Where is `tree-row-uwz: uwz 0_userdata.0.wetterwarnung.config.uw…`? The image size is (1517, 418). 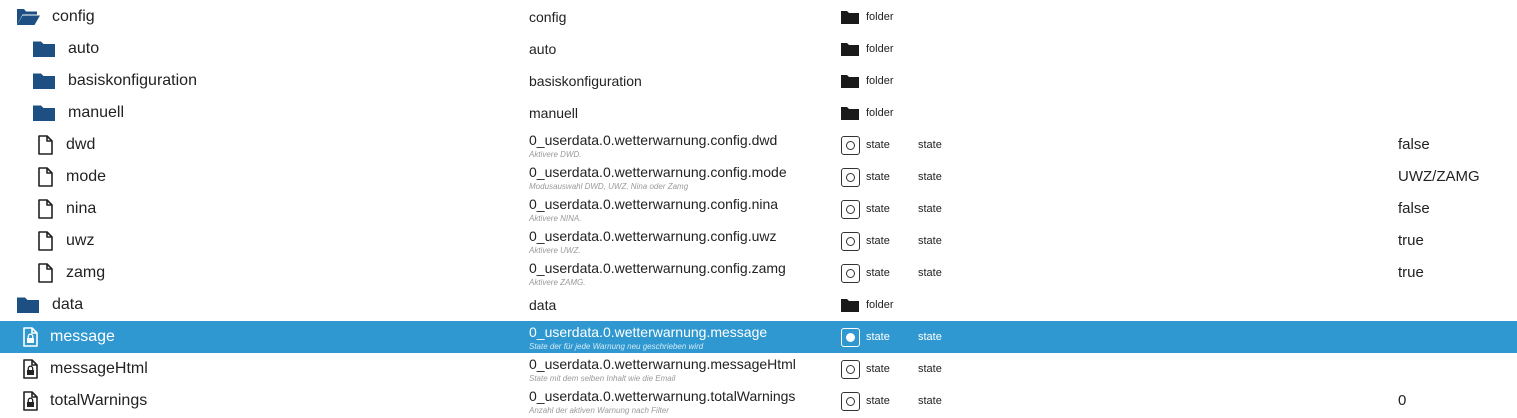
tree-row-uwz: uwz 0_userdata.0.wetterwarnung.config.uw… is located at coordinates (758, 241).